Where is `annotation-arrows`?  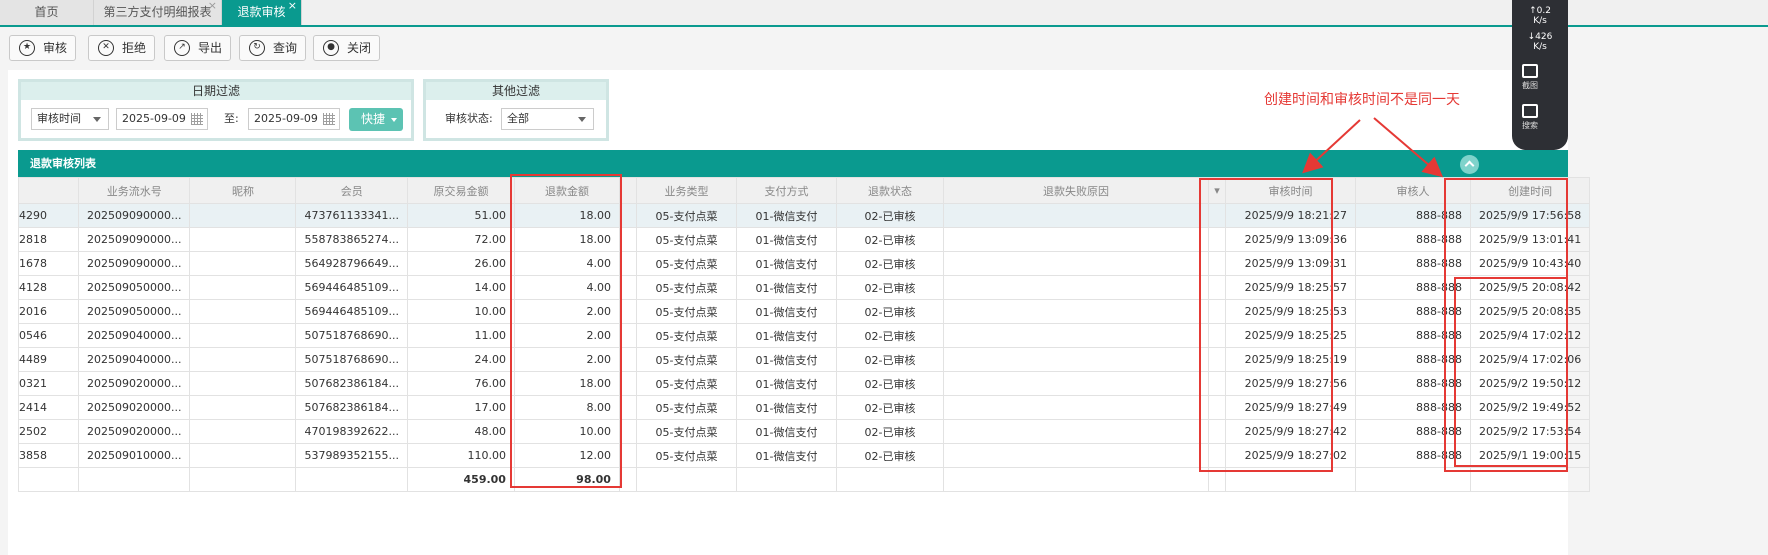
annotation-arrows is located at coordinates (1373, 147).